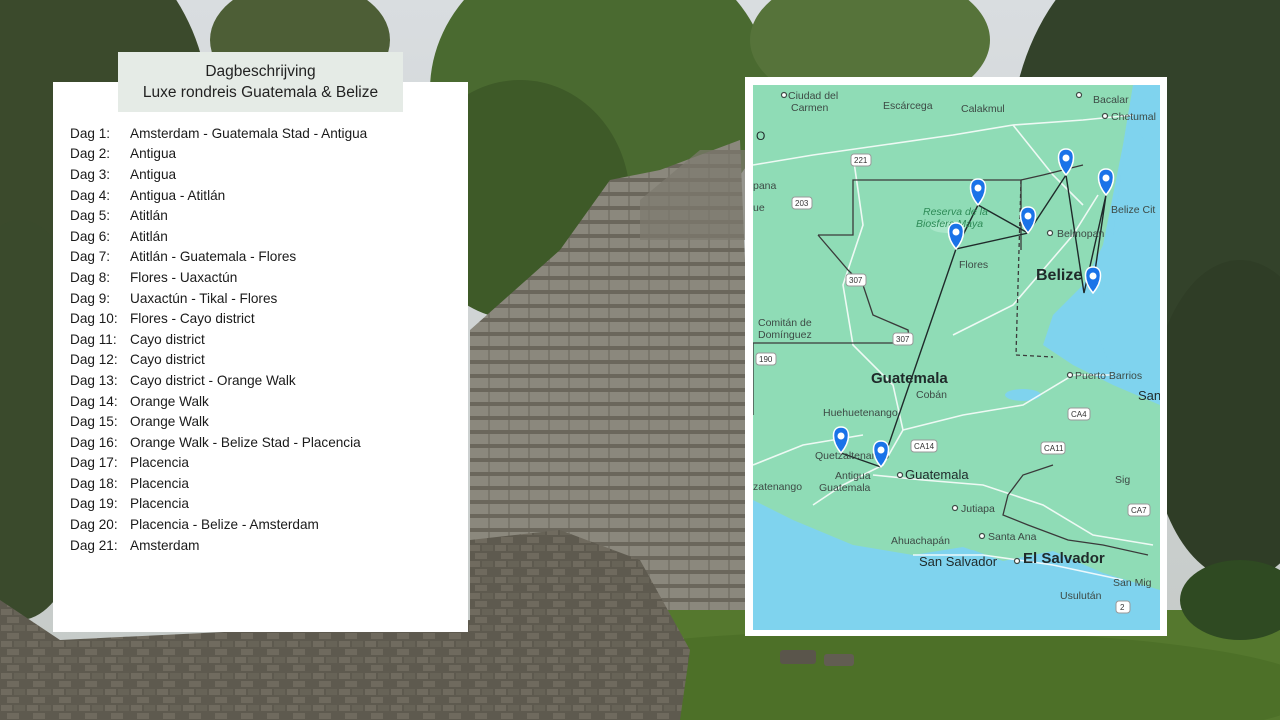 The width and height of the screenshot is (1280, 720). What do you see at coordinates (265, 545) in the screenshot?
I see `itinerary-row: Dag 21: Amsterdam` at bounding box center [265, 545].